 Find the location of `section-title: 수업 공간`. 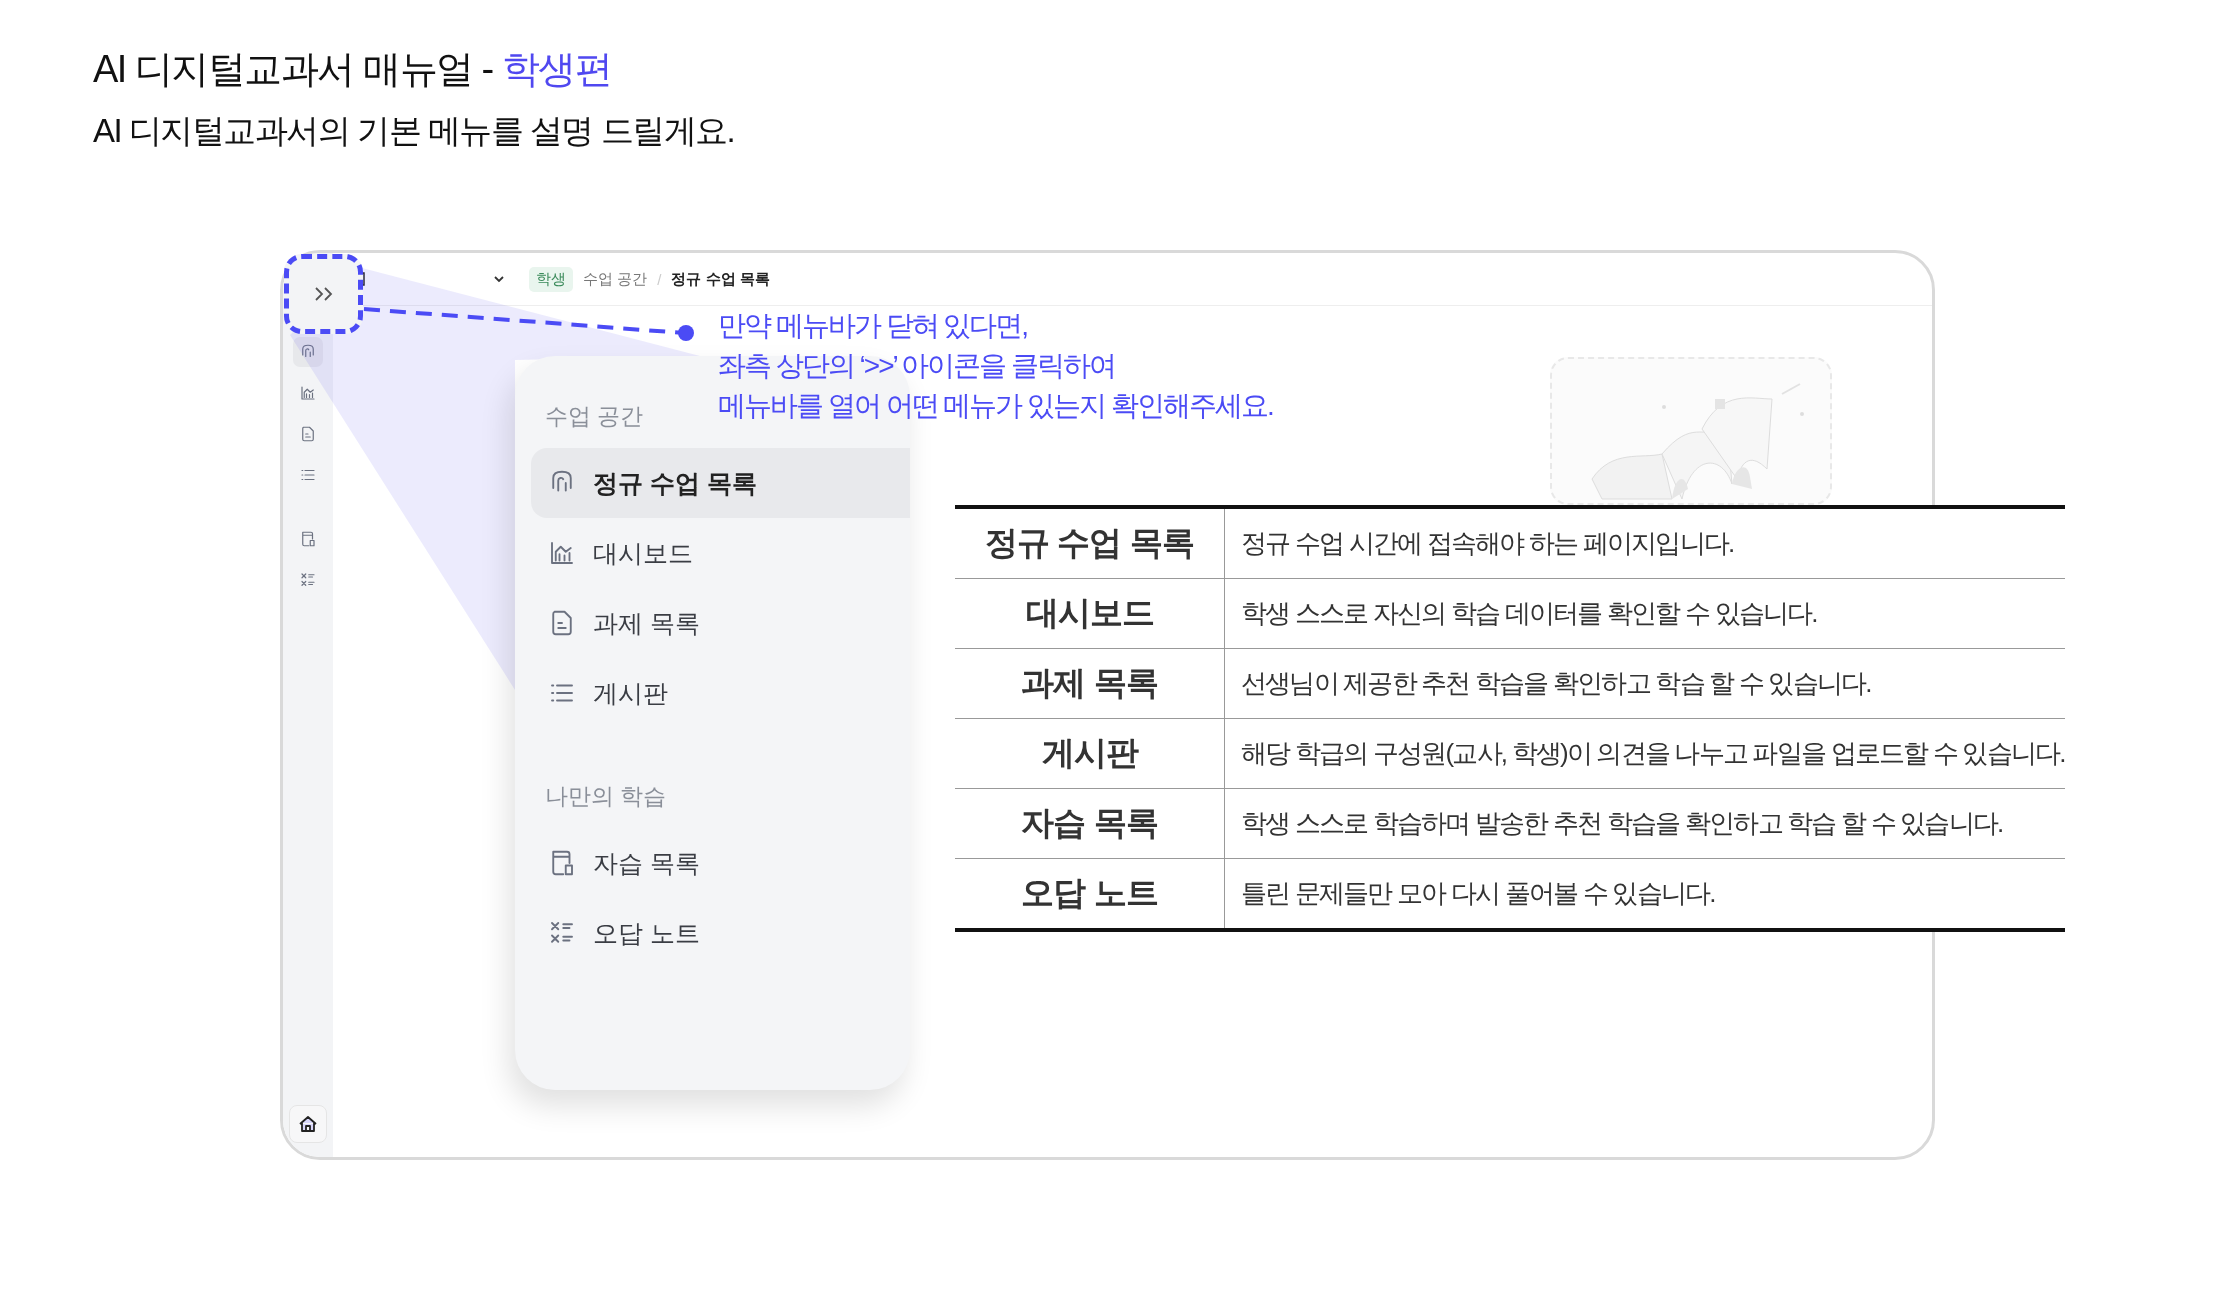

section-title: 수업 공간 is located at coordinates (594, 416).